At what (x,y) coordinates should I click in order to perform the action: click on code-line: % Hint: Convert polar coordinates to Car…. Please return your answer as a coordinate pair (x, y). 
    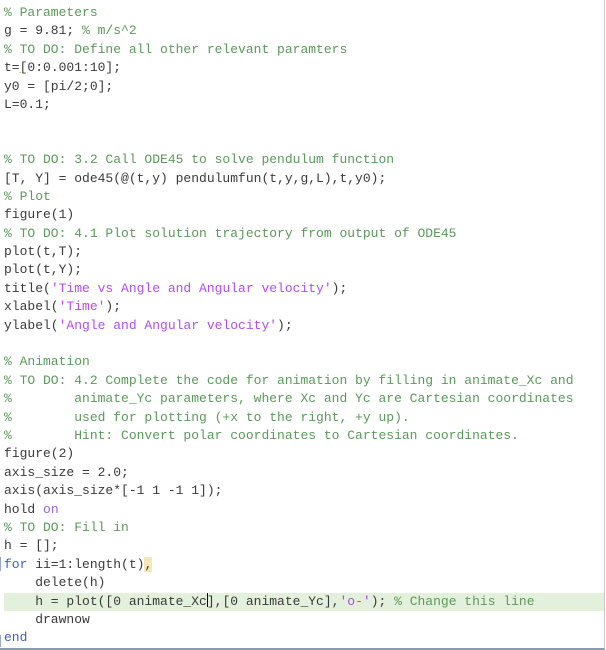
    Looking at the image, I should click on (304, 436).